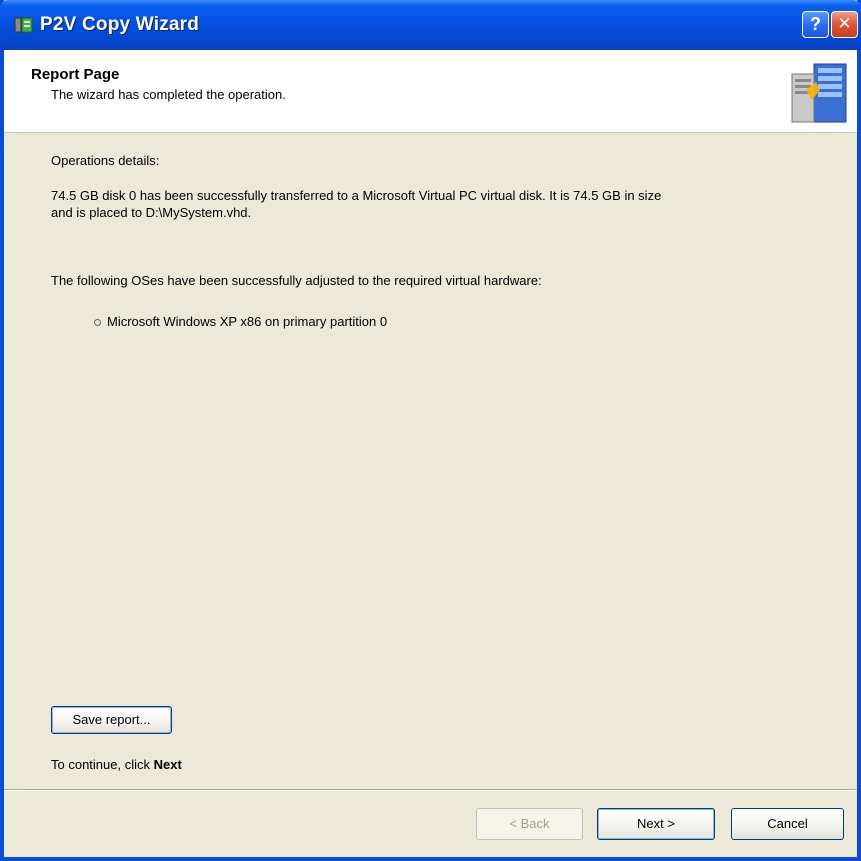 Image resolution: width=861 pixels, height=861 pixels. What do you see at coordinates (787, 824) in the screenshot?
I see `cancel-button: Cancel` at bounding box center [787, 824].